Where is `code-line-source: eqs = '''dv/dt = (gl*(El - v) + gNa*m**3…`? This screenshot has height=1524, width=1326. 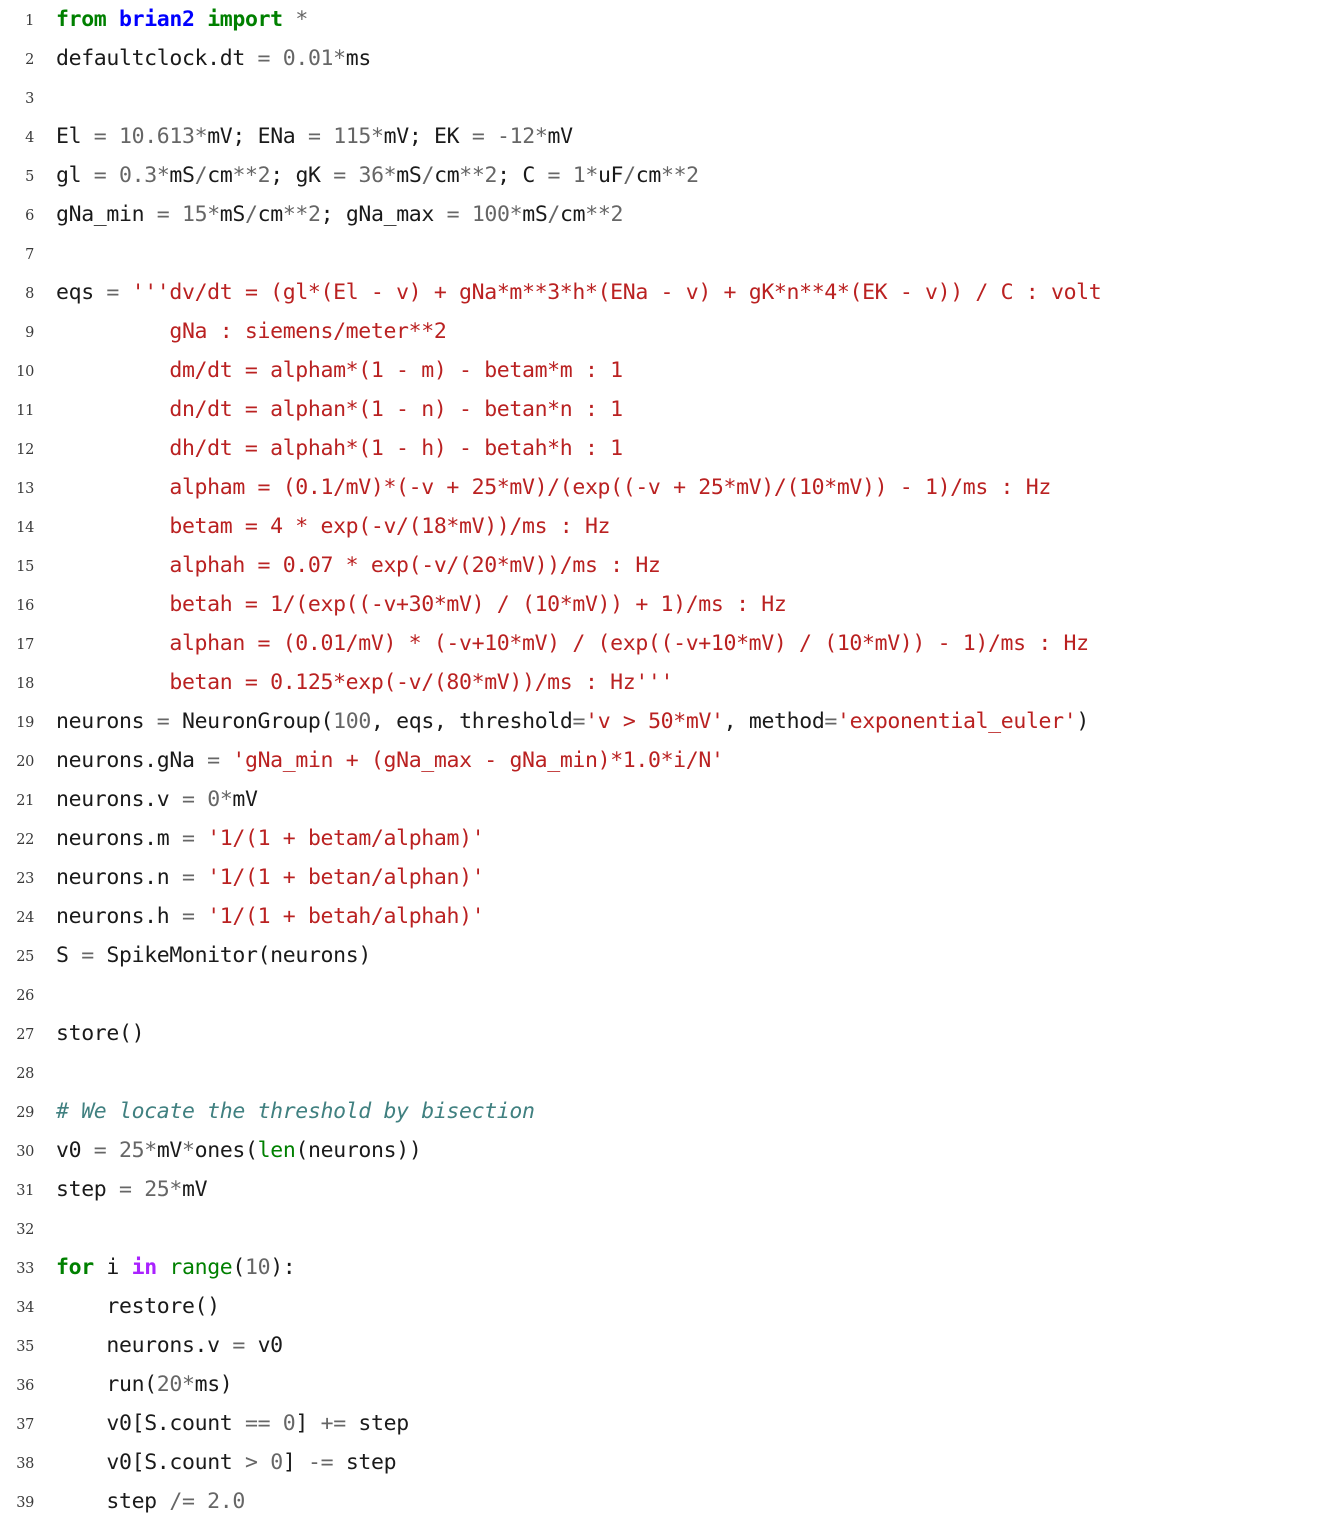
code-line-source: eqs = '''dv/dt = (gl*(El - v) + gNa*m**3… is located at coordinates (579, 292).